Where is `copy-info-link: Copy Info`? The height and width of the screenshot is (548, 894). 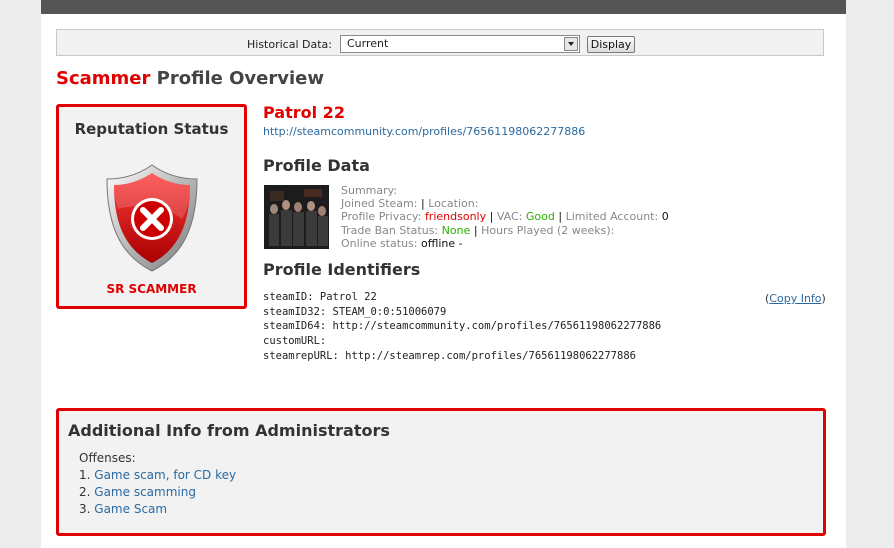
copy-info-link: Copy Info is located at coordinates (795, 298).